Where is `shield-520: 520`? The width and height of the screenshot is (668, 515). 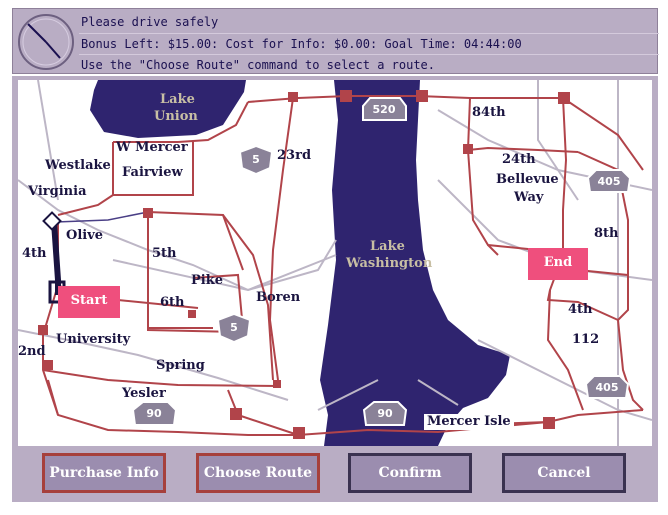
shield-520: 520 is located at coordinates (384, 109).